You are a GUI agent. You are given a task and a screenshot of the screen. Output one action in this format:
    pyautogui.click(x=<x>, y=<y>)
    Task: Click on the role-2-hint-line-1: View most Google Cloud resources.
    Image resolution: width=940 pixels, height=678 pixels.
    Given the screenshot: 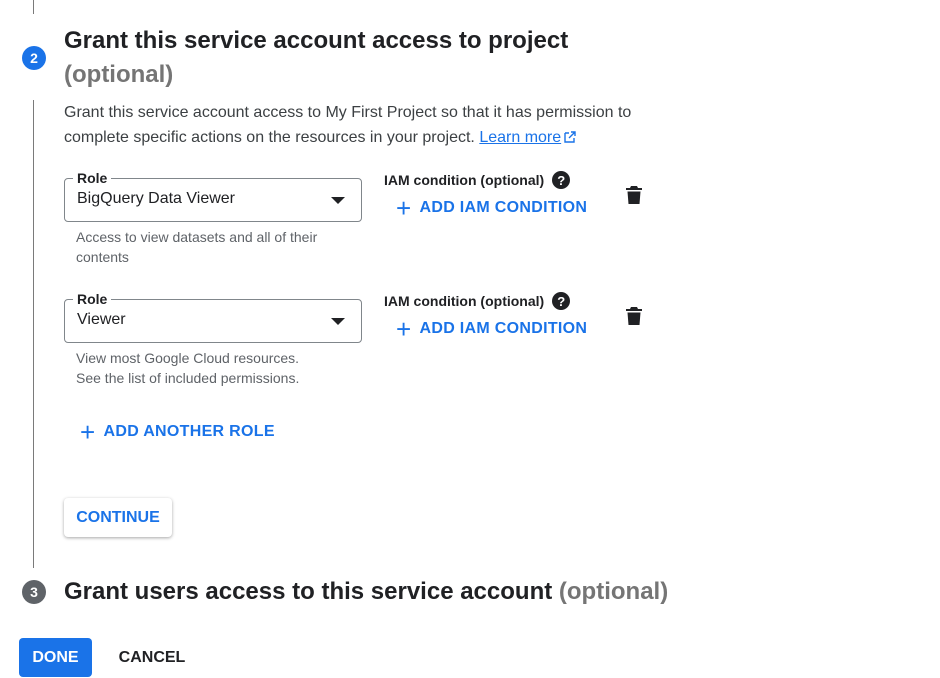 What is the action you would take?
    pyautogui.click(x=188, y=358)
    